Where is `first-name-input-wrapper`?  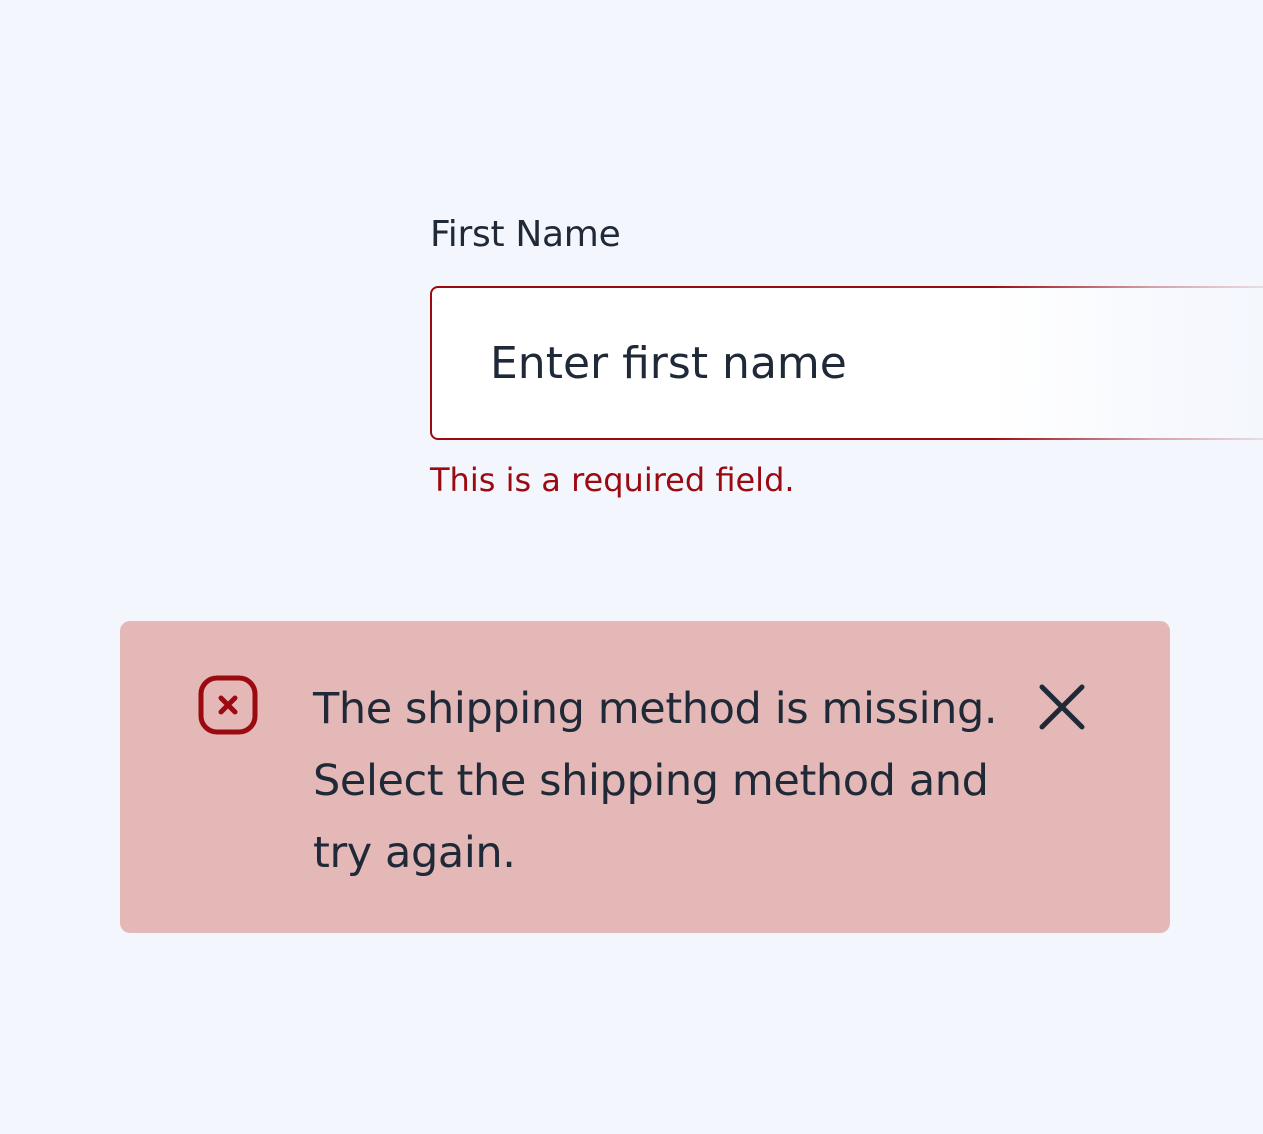 first-name-input-wrapper is located at coordinates (846, 363).